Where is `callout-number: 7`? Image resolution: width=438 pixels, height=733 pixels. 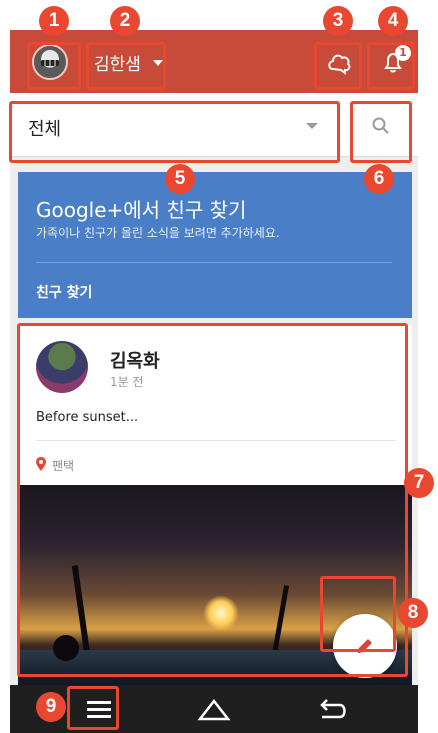 callout-number: 7 is located at coordinates (419, 483).